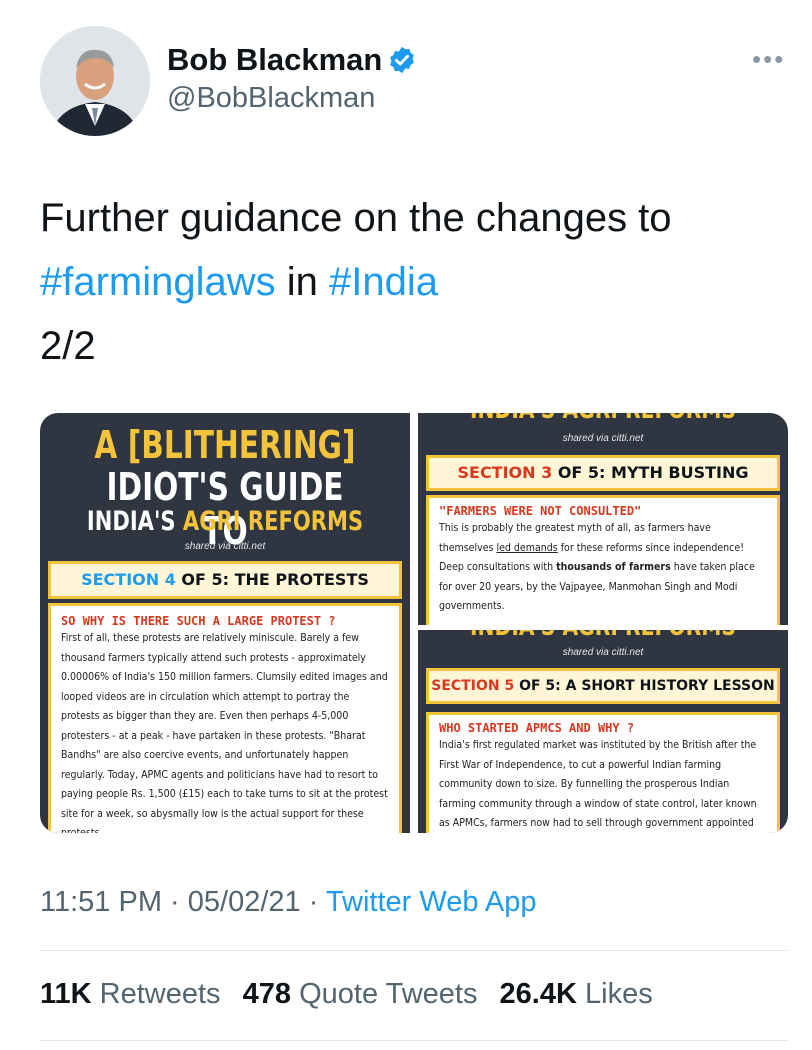  I want to click on avatar, so click(95, 81).